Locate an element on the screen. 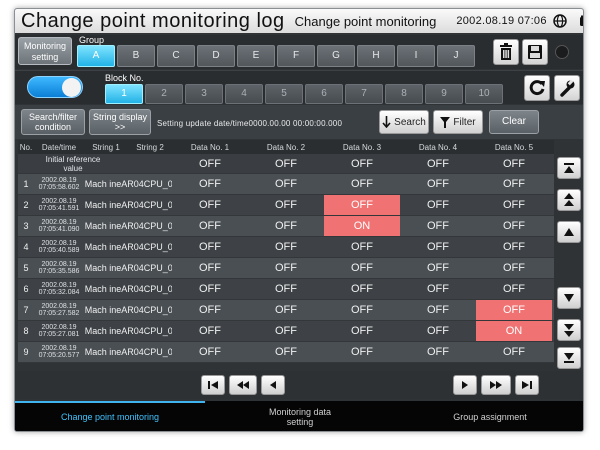 The width and height of the screenshot is (600, 450). row-datetime: 2002.08.19 07:05:41.090 is located at coordinates (59, 226).